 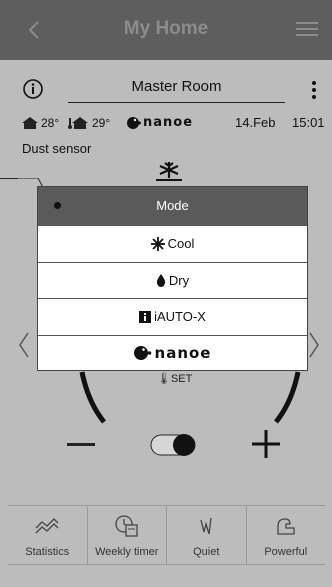 I want to click on dust-sensor-label: Dust sensor, so click(x=57, y=148).